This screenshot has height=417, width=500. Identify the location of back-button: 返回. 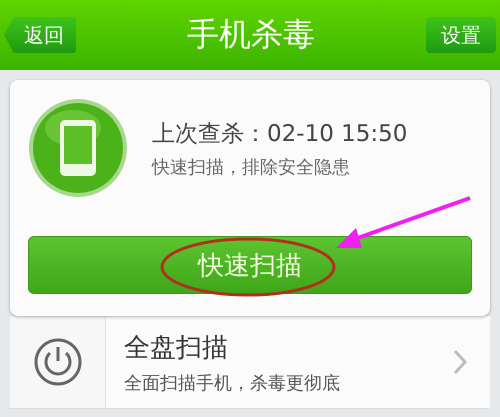
(40, 35).